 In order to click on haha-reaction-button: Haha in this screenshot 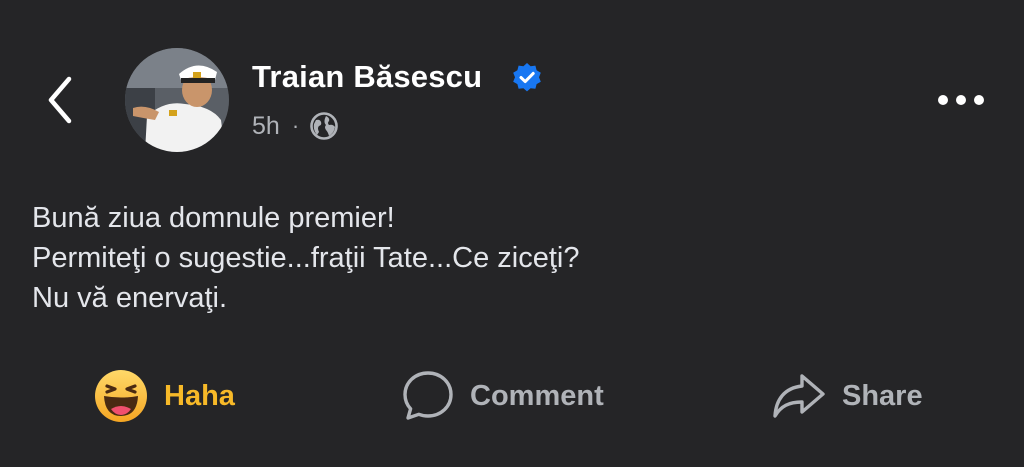, I will do `click(164, 396)`.